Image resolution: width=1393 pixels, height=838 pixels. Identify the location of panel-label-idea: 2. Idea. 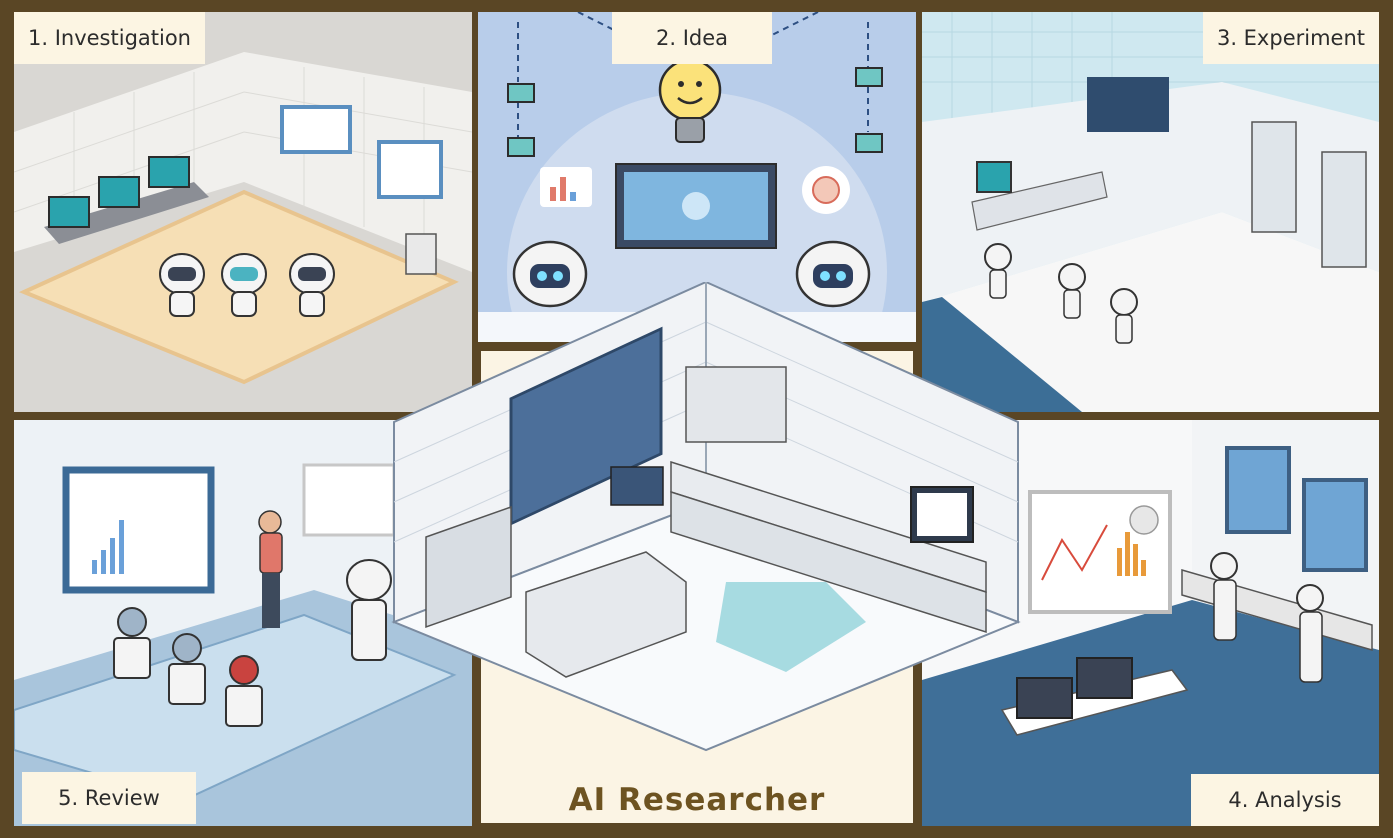
(692, 38).